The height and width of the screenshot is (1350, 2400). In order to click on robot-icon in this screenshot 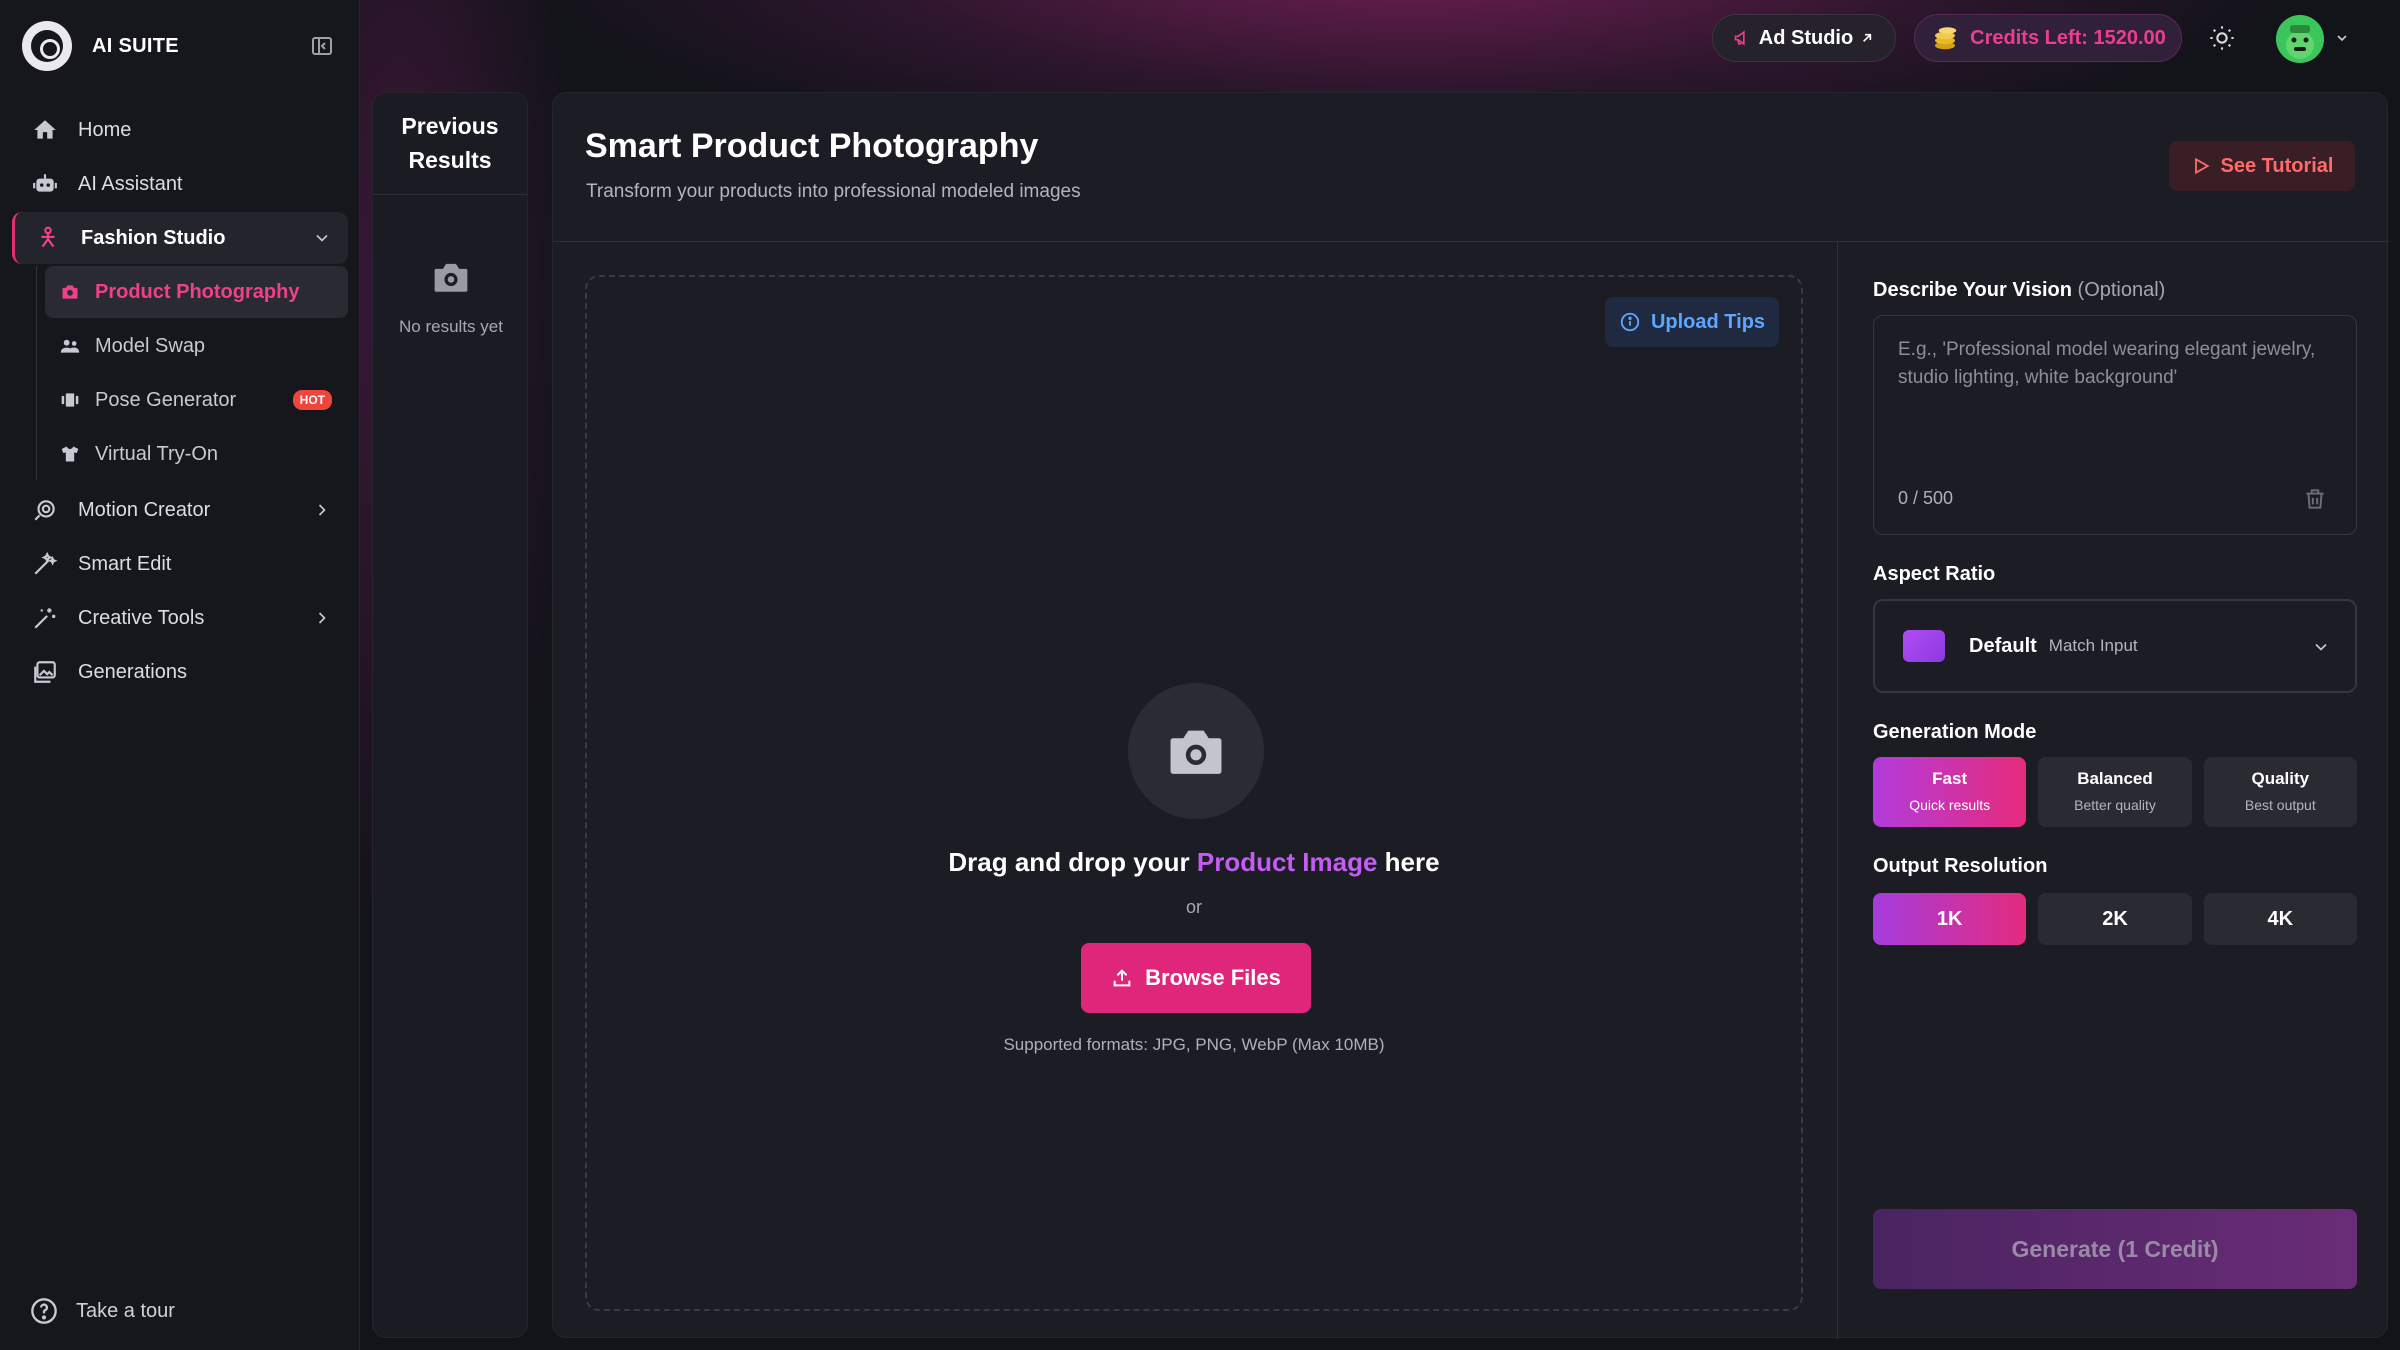, I will do `click(45, 184)`.